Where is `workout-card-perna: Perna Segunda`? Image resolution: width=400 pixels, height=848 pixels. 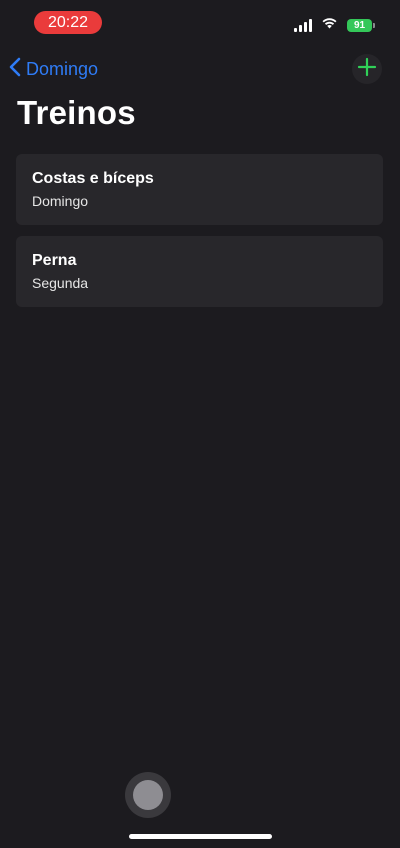
workout-card-perna: Perna Segunda is located at coordinates (199, 271).